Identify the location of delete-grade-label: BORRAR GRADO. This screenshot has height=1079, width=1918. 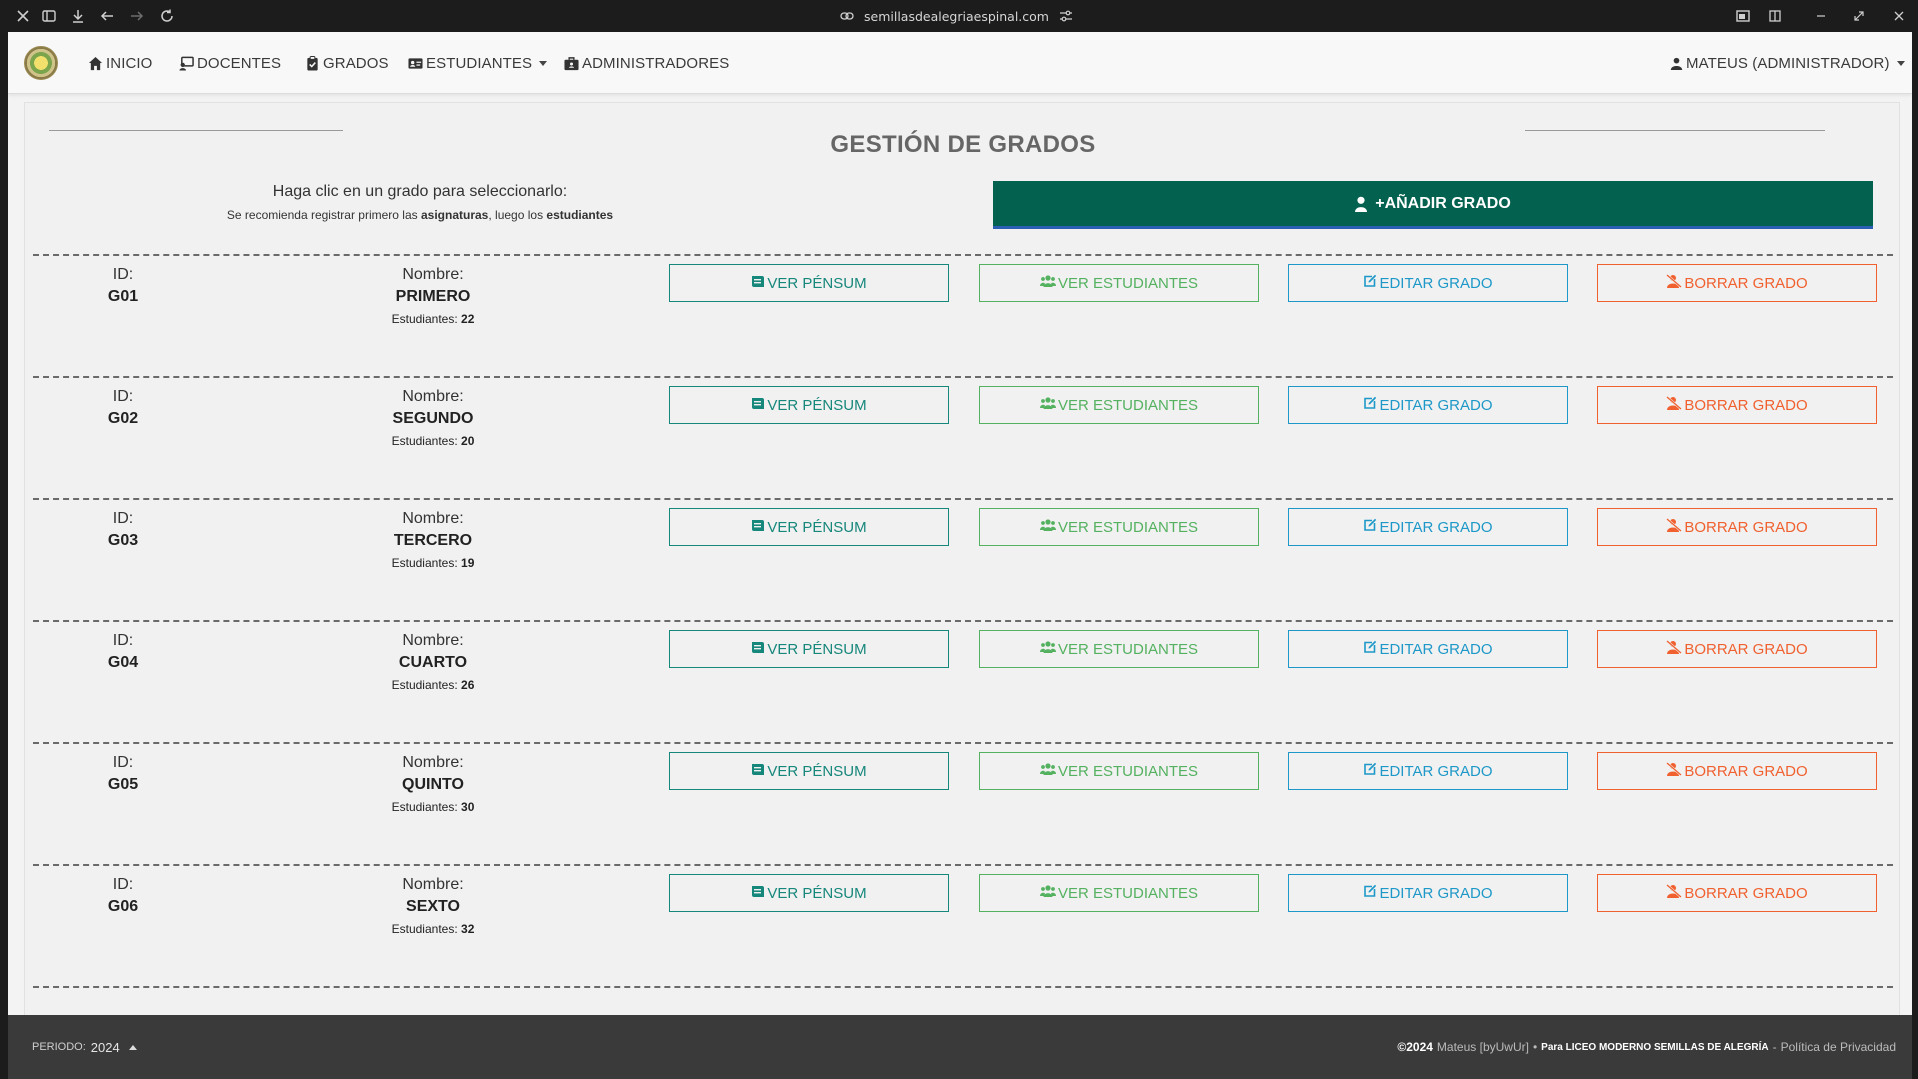
(1746, 893).